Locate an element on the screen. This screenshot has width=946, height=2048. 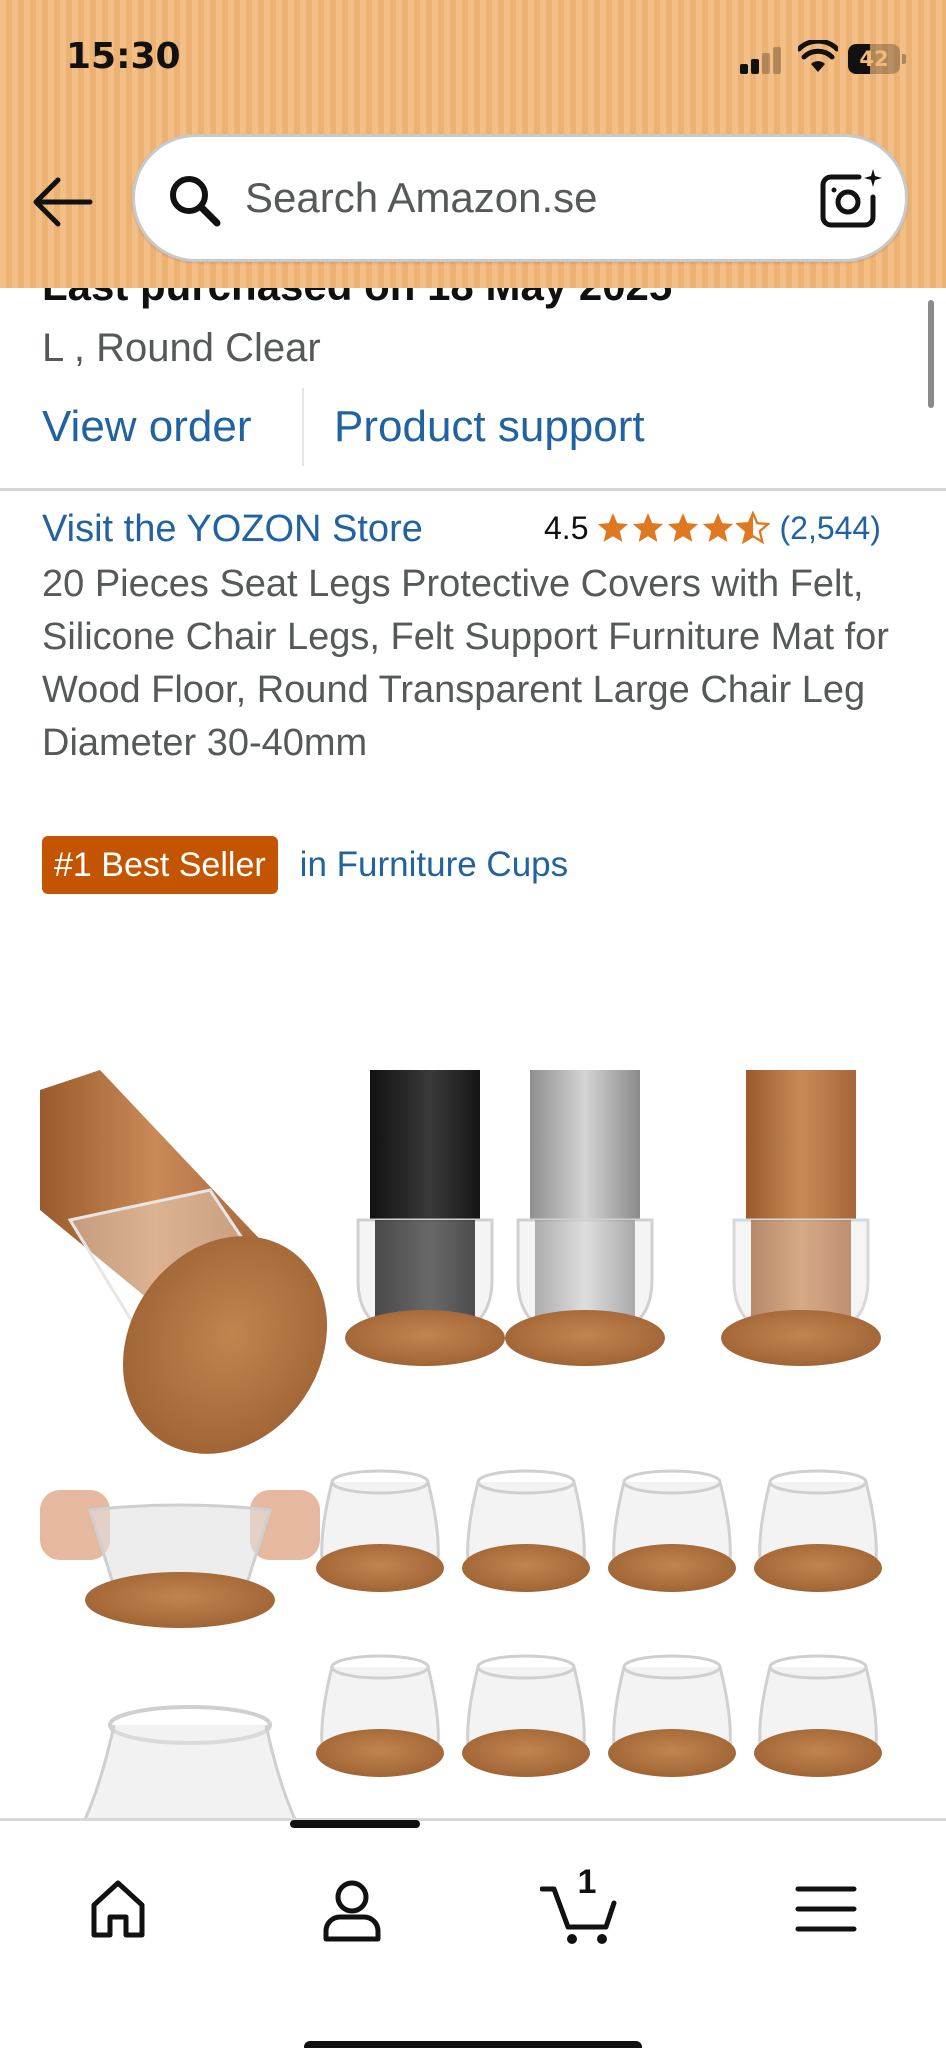
variant-text: L , Round Clear is located at coordinates (181, 348).